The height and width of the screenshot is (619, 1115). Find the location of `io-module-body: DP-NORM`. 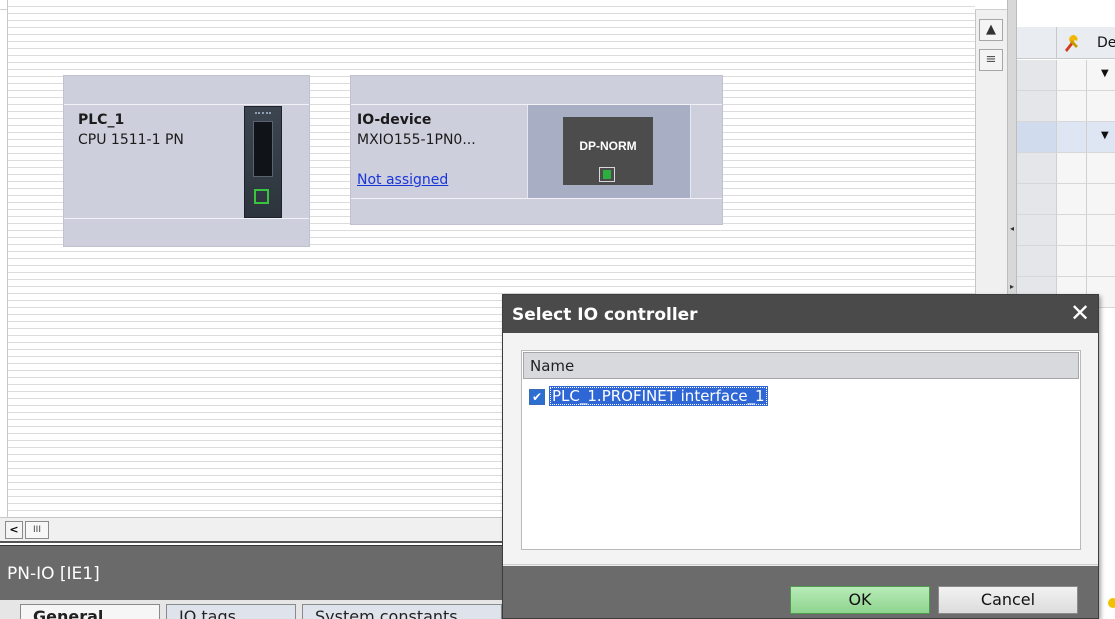

io-module-body: DP-NORM is located at coordinates (608, 151).